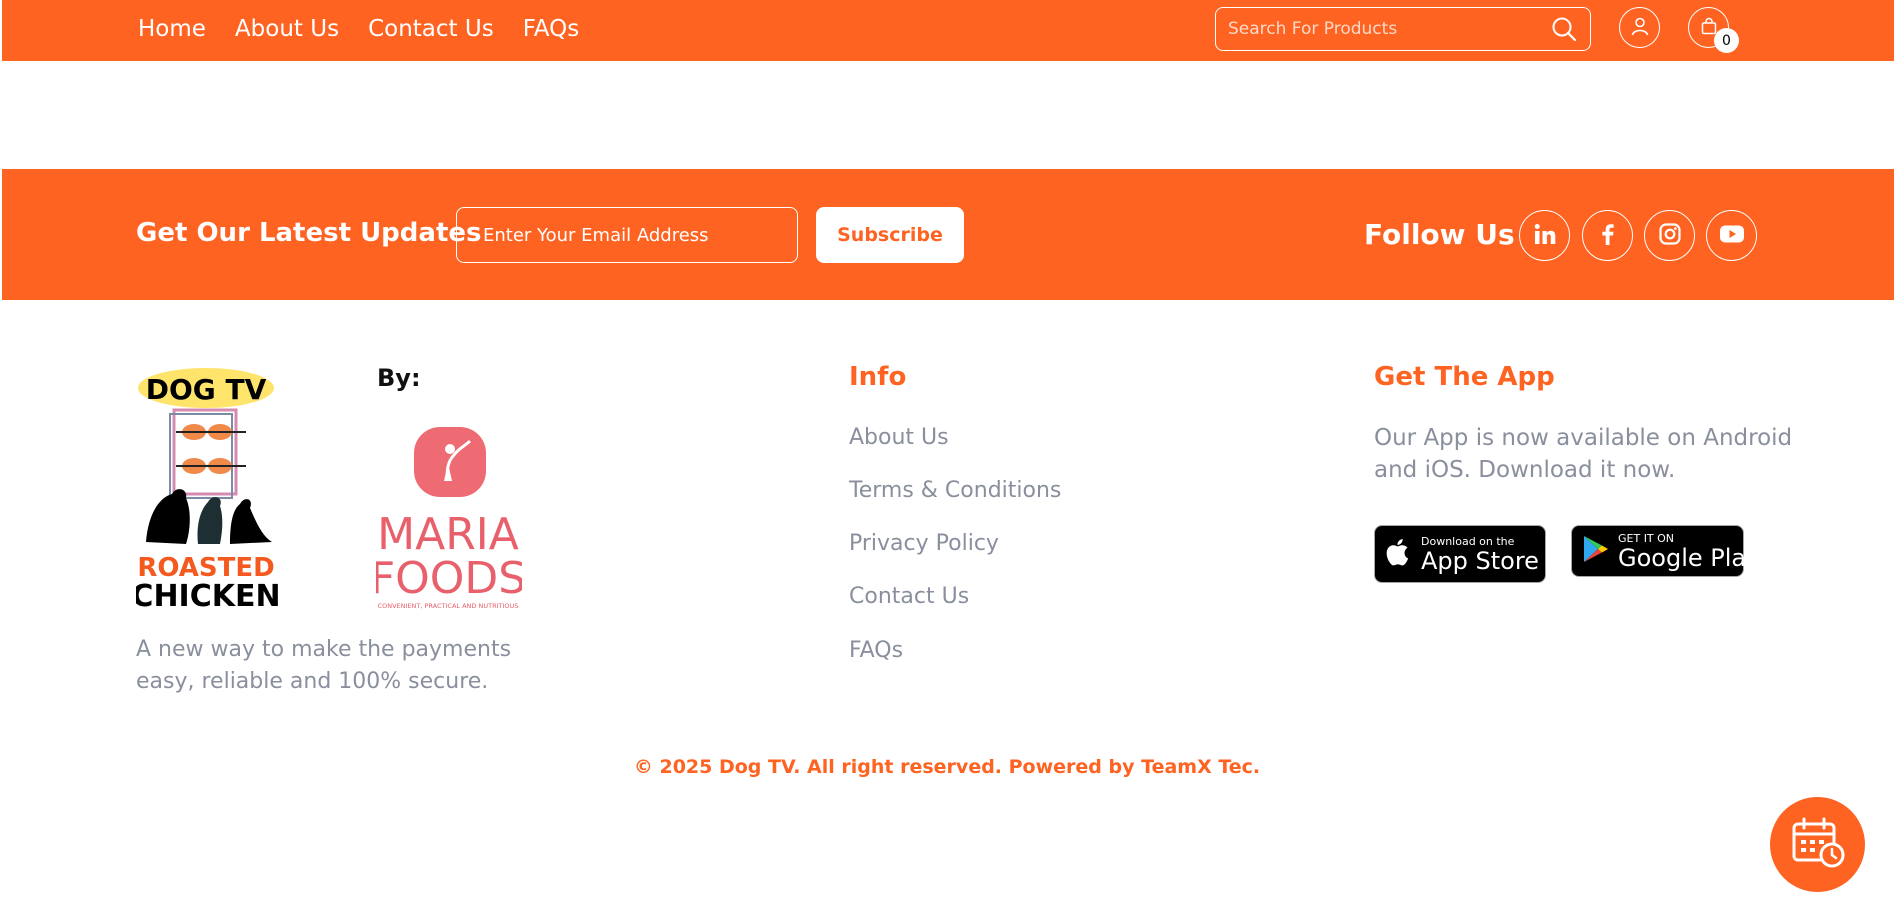  I want to click on app-store-small: Download on the, so click(1468, 541).